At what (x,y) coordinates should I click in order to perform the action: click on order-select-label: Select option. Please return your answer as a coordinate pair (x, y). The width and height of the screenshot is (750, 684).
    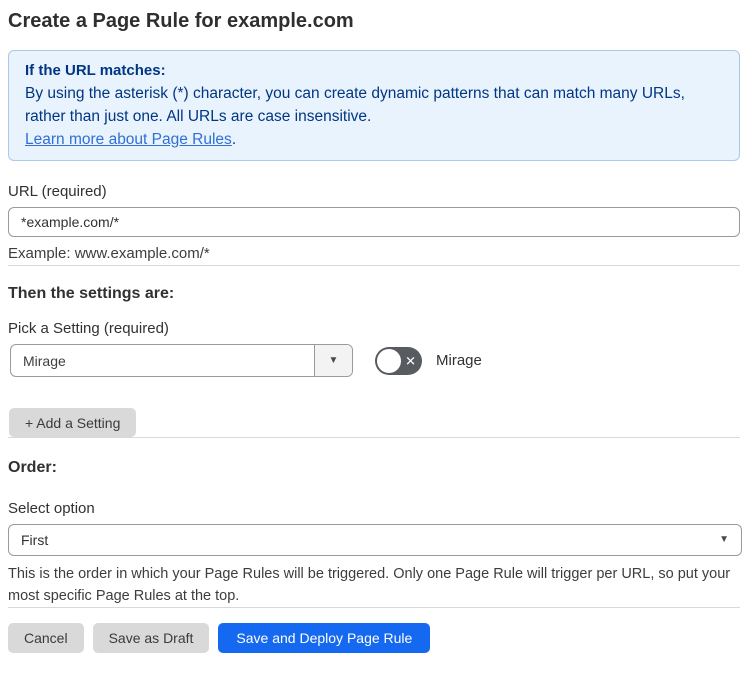
    Looking at the image, I should click on (51, 508).